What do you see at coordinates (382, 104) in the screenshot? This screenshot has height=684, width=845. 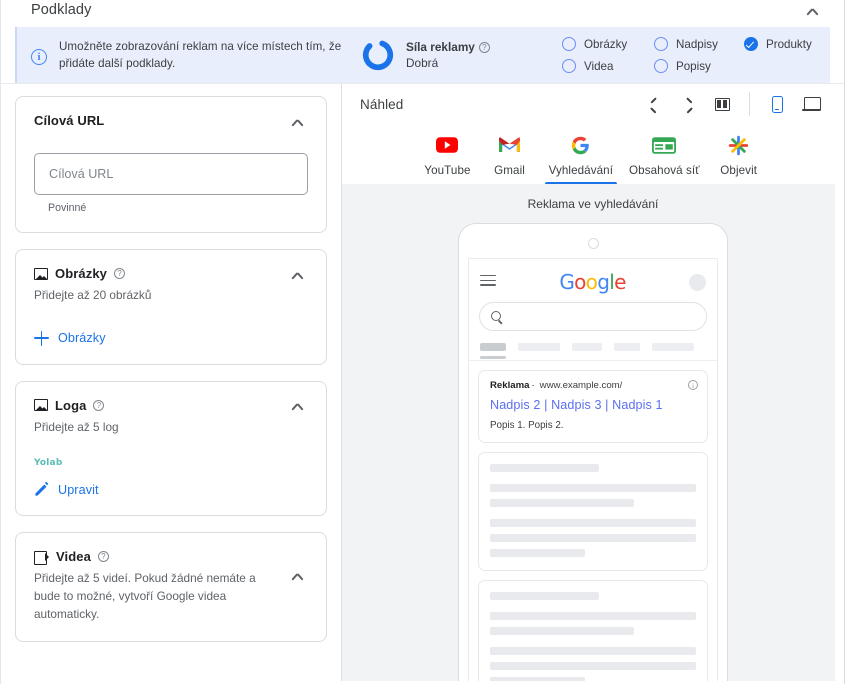 I see `preview-title: Náhled` at bounding box center [382, 104].